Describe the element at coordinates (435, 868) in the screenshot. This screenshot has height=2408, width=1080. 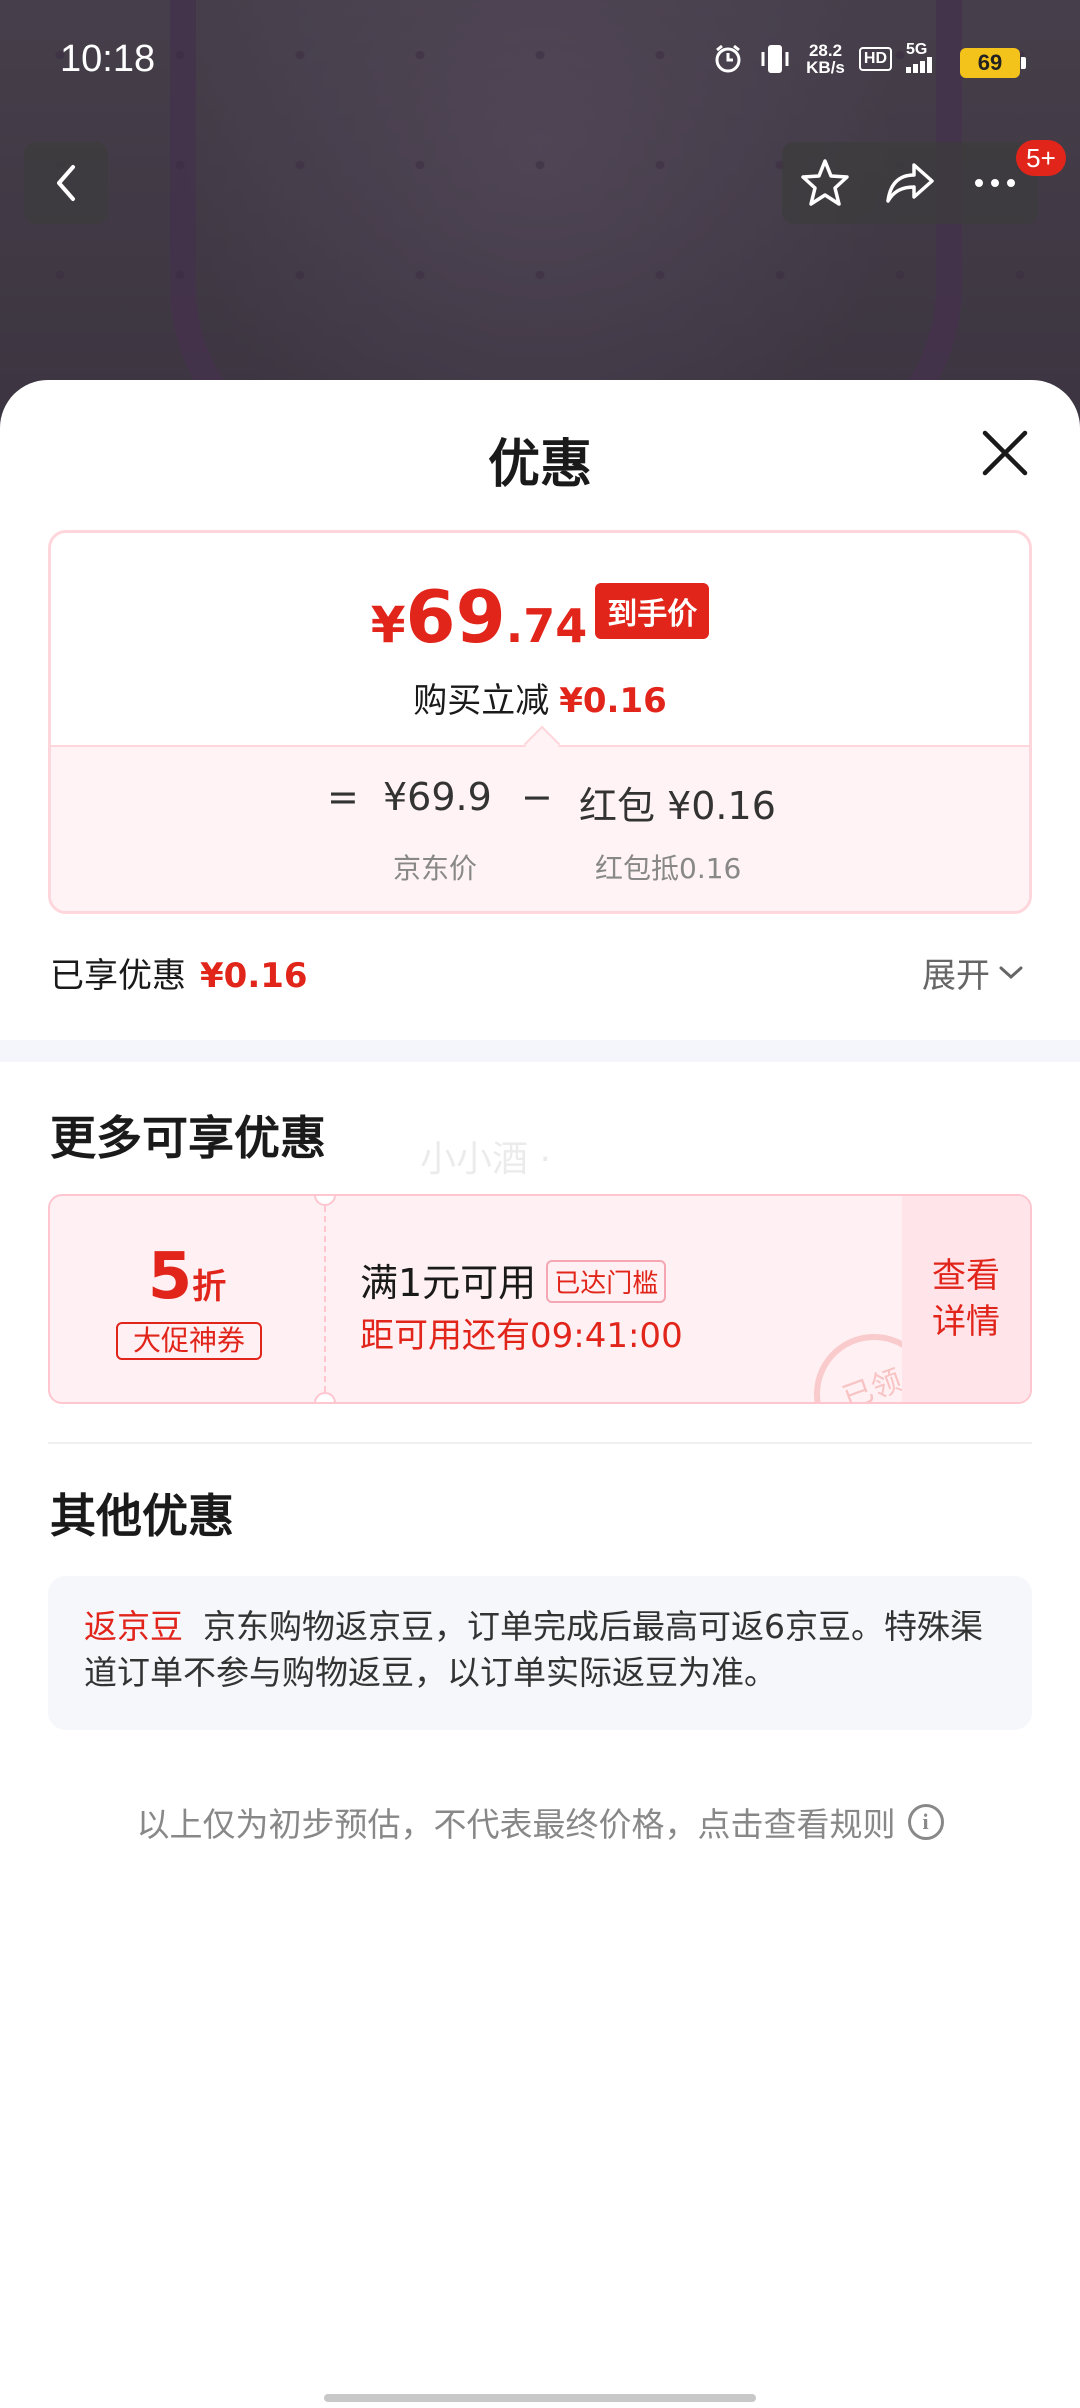
I see `jd-price-label: 京东价` at that location.